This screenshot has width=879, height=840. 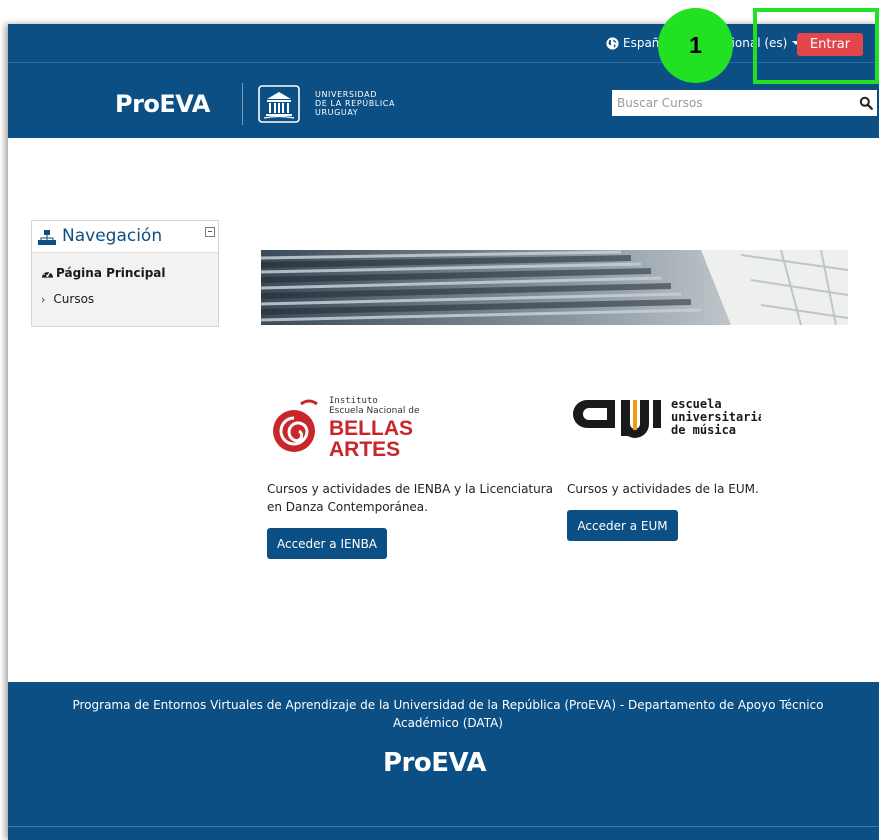 What do you see at coordinates (816, 46) in the screenshot?
I see `highlight-box` at bounding box center [816, 46].